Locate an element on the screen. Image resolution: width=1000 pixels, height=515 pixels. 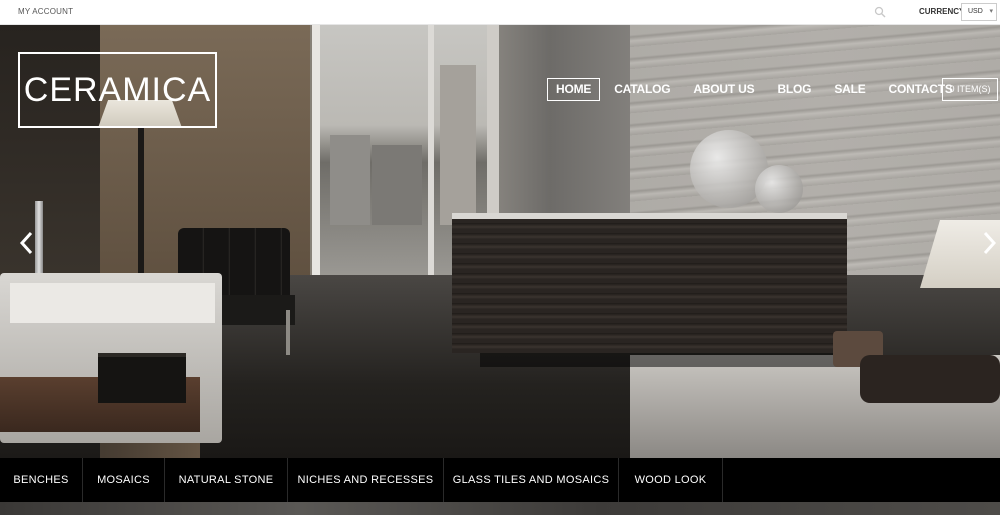
nav-item-sale: SALE is located at coordinates (849, 89).